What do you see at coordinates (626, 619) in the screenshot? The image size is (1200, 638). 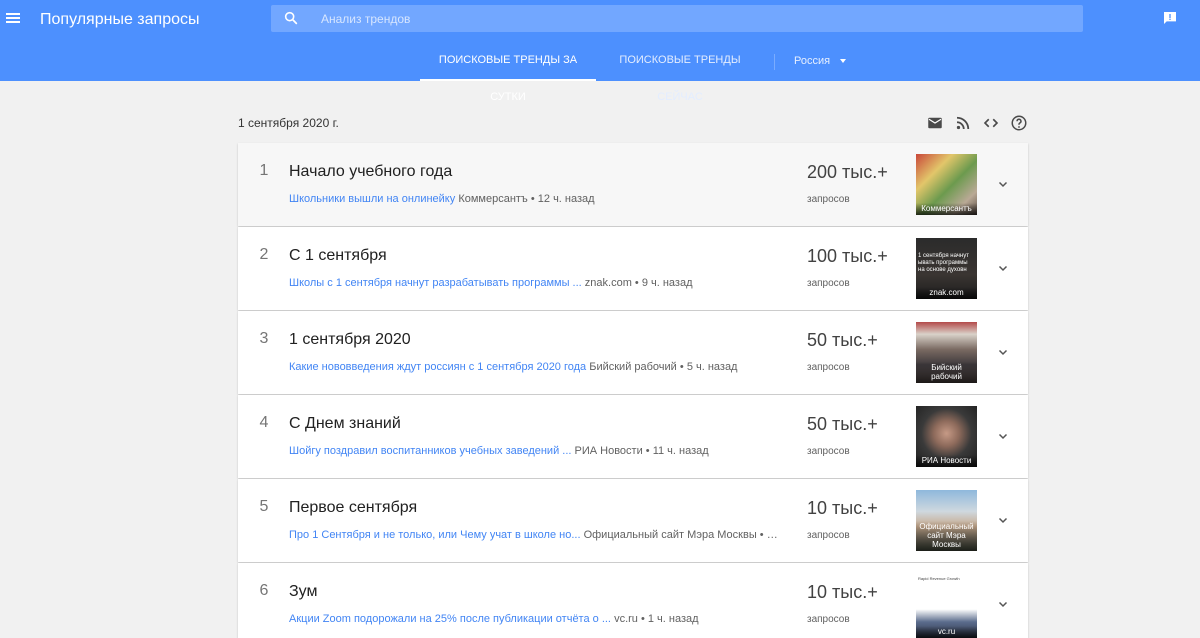 I see `article-source: vc.ru` at bounding box center [626, 619].